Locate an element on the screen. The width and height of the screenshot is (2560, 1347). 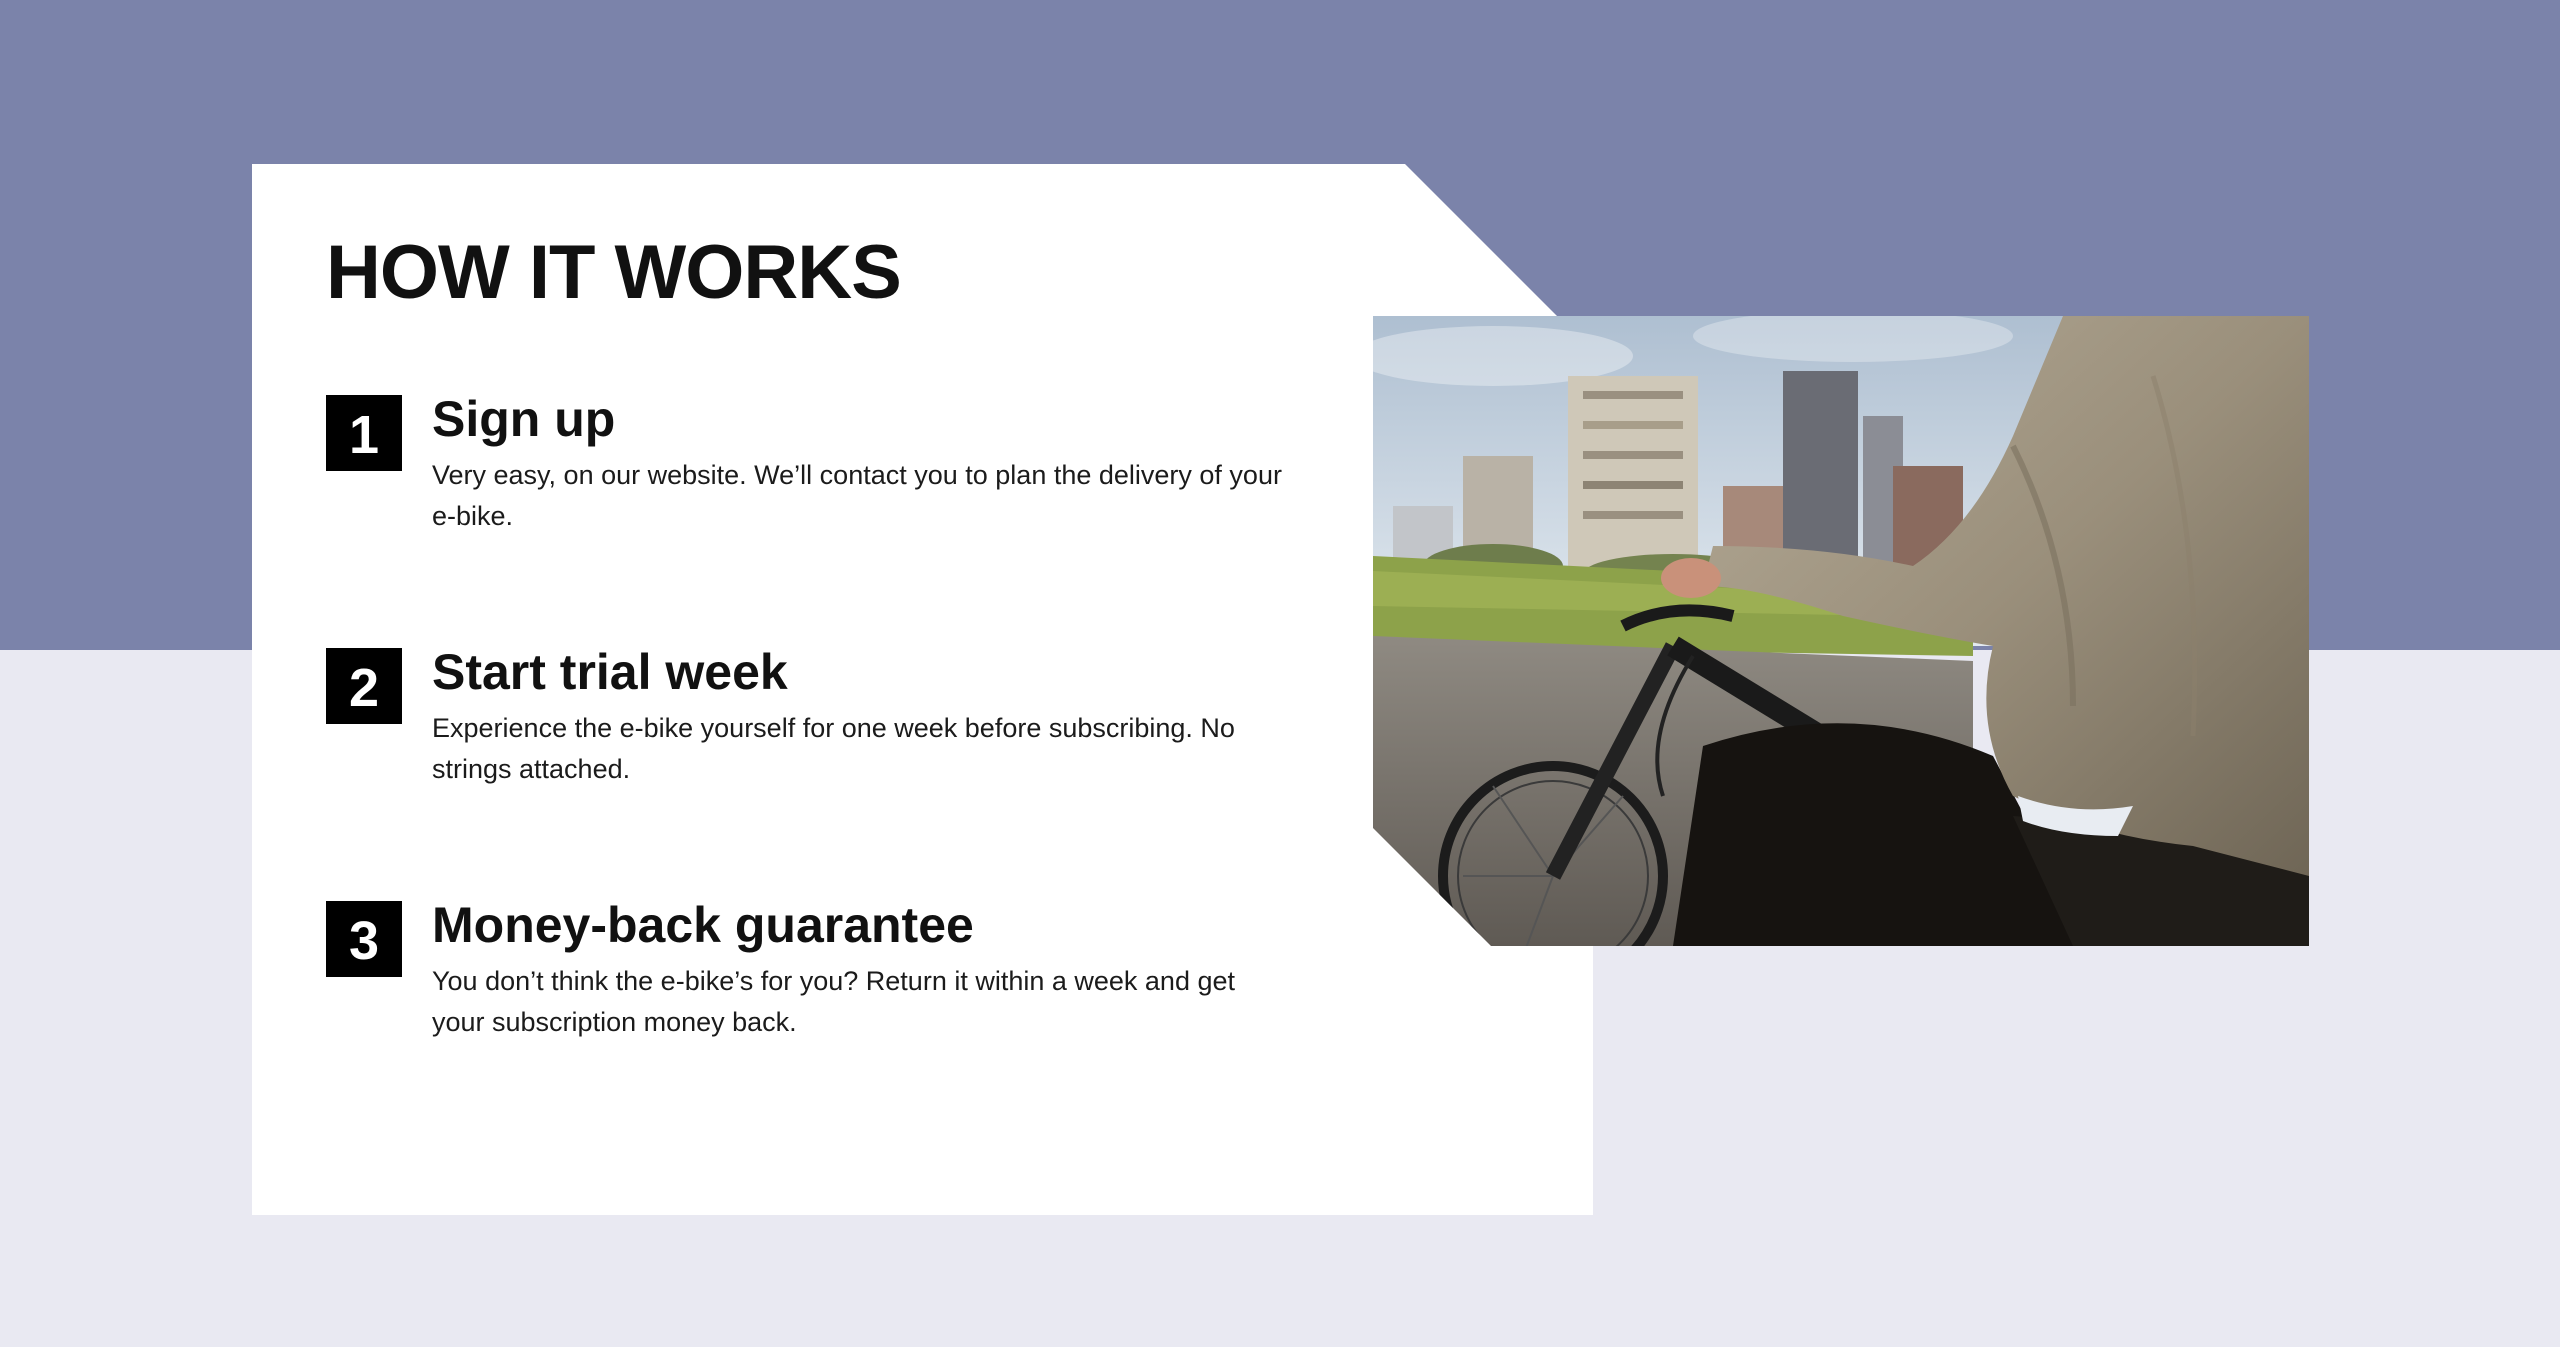
step-title: Money-back guarantee is located at coordinates (703, 925).